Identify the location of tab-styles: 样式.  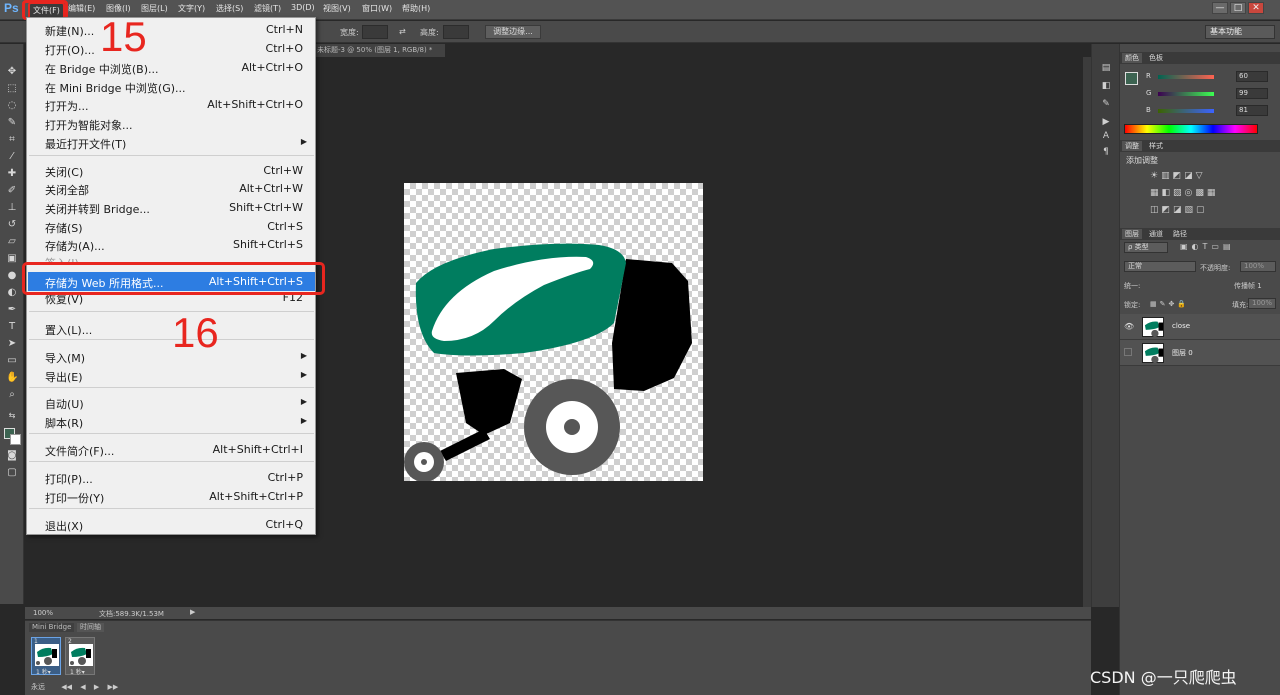
(1156, 146).